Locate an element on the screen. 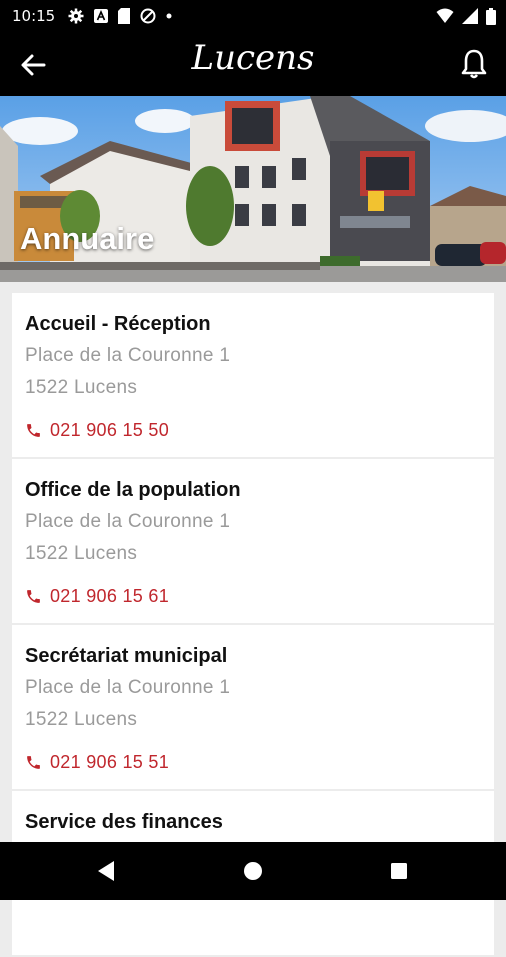 This screenshot has width=506, height=957. data-saver-icon is located at coordinates (148, 16).